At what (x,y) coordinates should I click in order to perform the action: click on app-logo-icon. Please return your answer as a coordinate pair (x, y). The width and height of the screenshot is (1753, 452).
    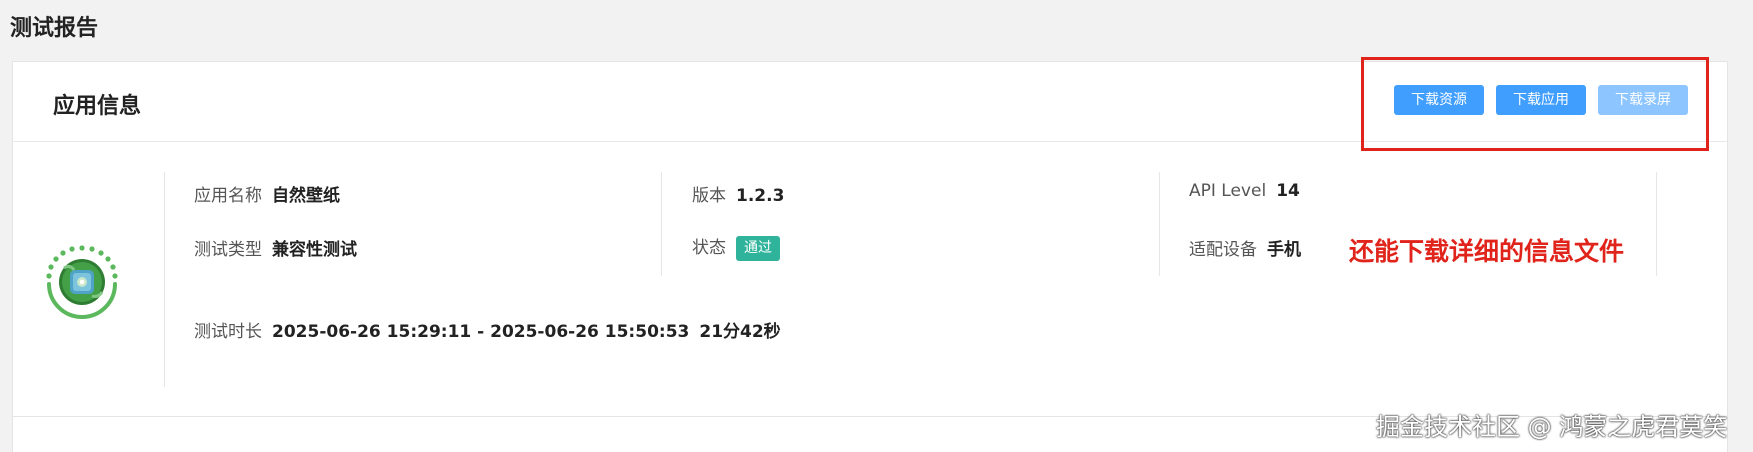
    Looking at the image, I should click on (82, 280).